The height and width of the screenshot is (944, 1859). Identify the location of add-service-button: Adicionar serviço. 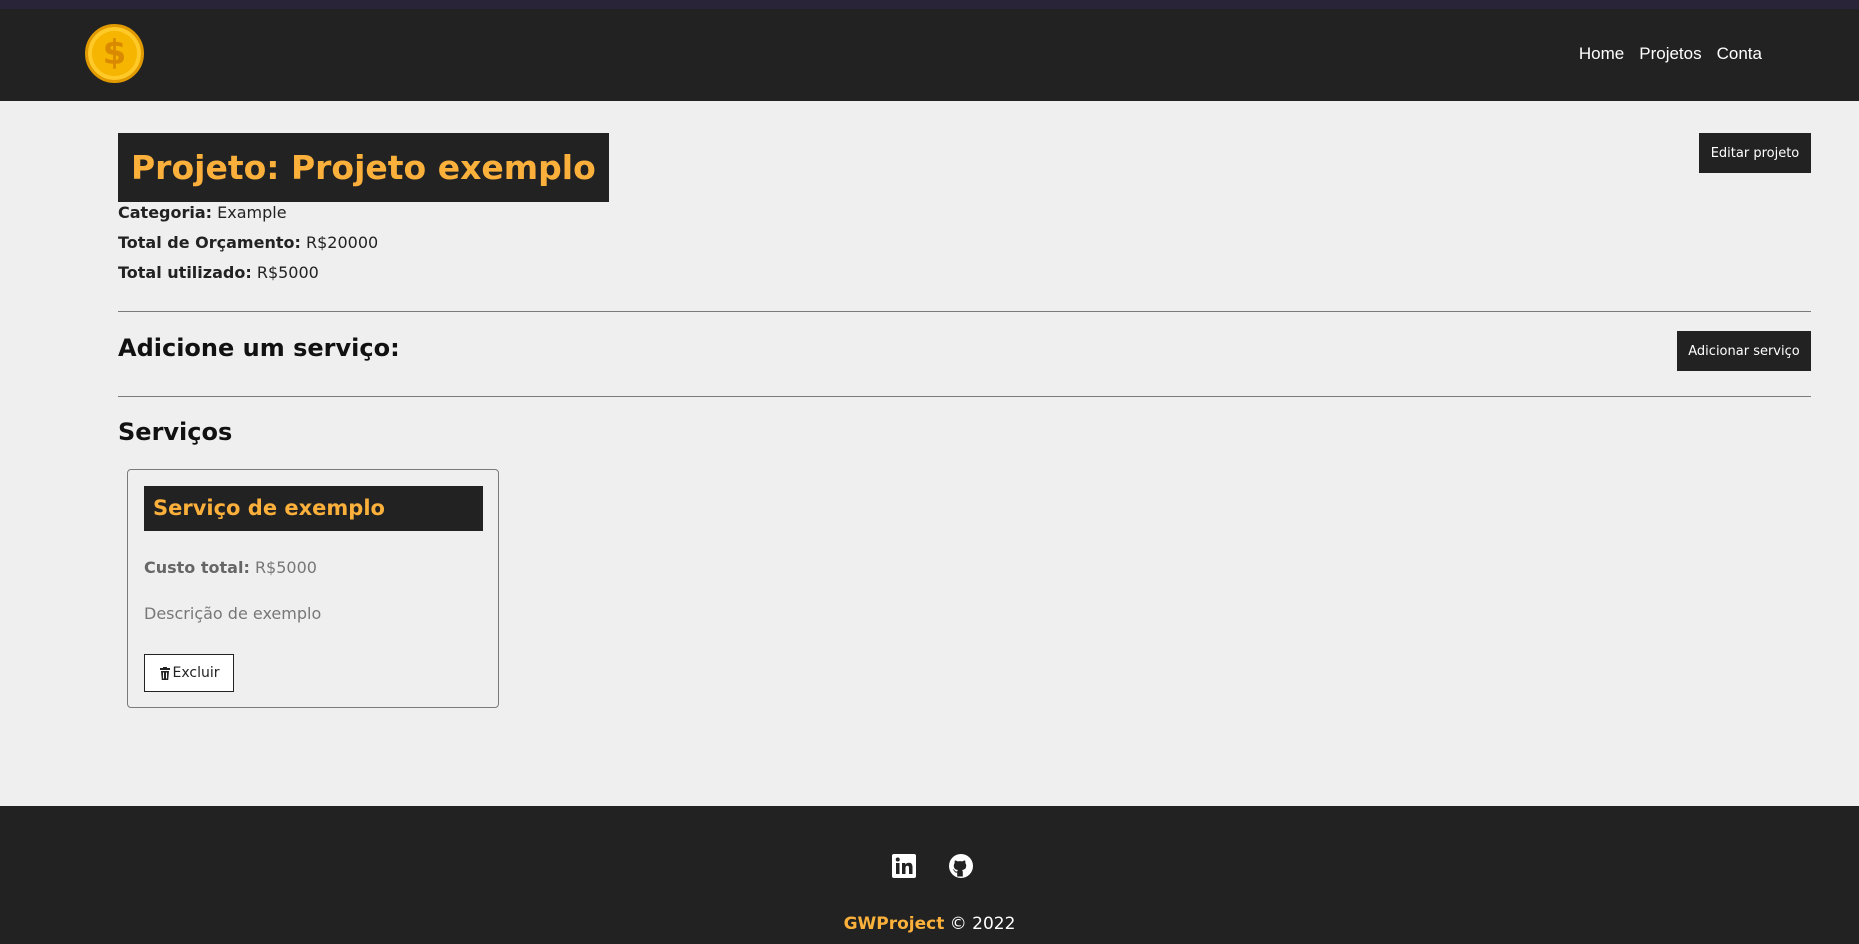
(1744, 351).